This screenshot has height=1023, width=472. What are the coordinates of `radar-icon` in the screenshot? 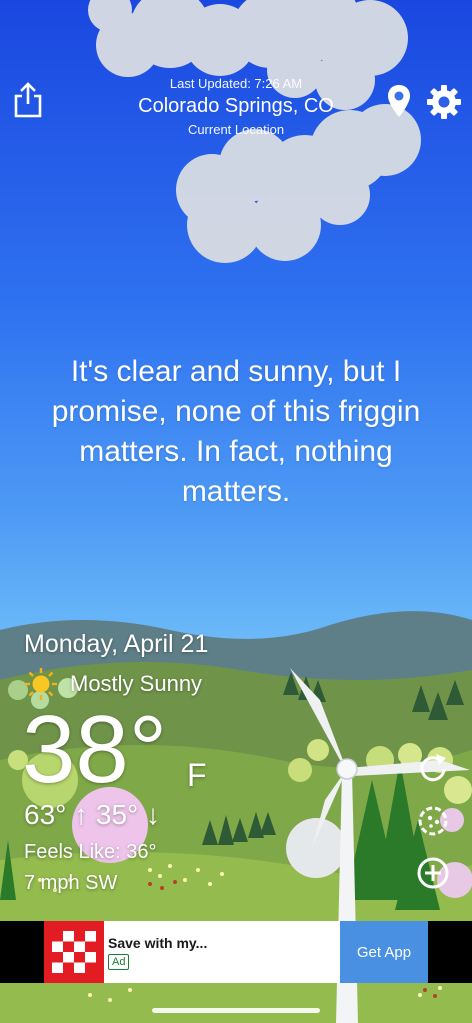 It's located at (433, 821).